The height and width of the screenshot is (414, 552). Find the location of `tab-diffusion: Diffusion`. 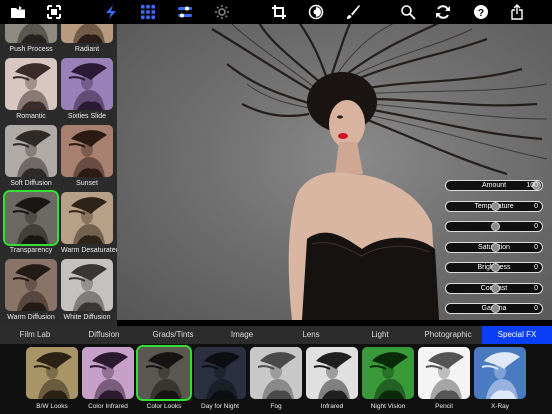

tab-diffusion: Diffusion is located at coordinates (104, 335).